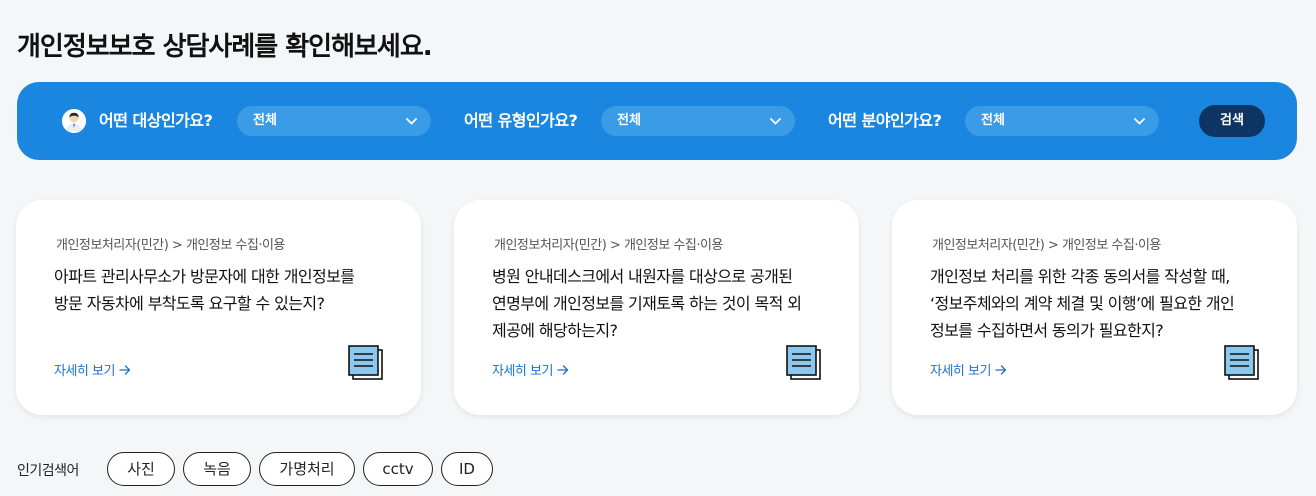  Describe the element at coordinates (1062, 121) in the screenshot. I see `field-select: 전체` at that location.